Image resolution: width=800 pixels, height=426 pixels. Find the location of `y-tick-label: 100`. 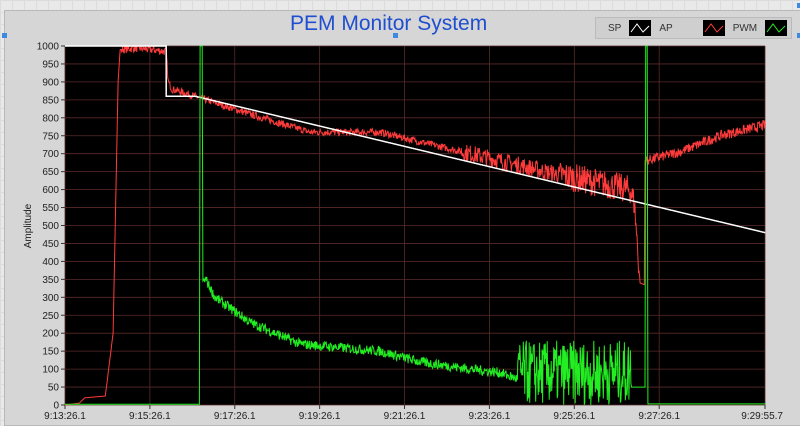

y-tick-label: 100 is located at coordinates (50, 370).